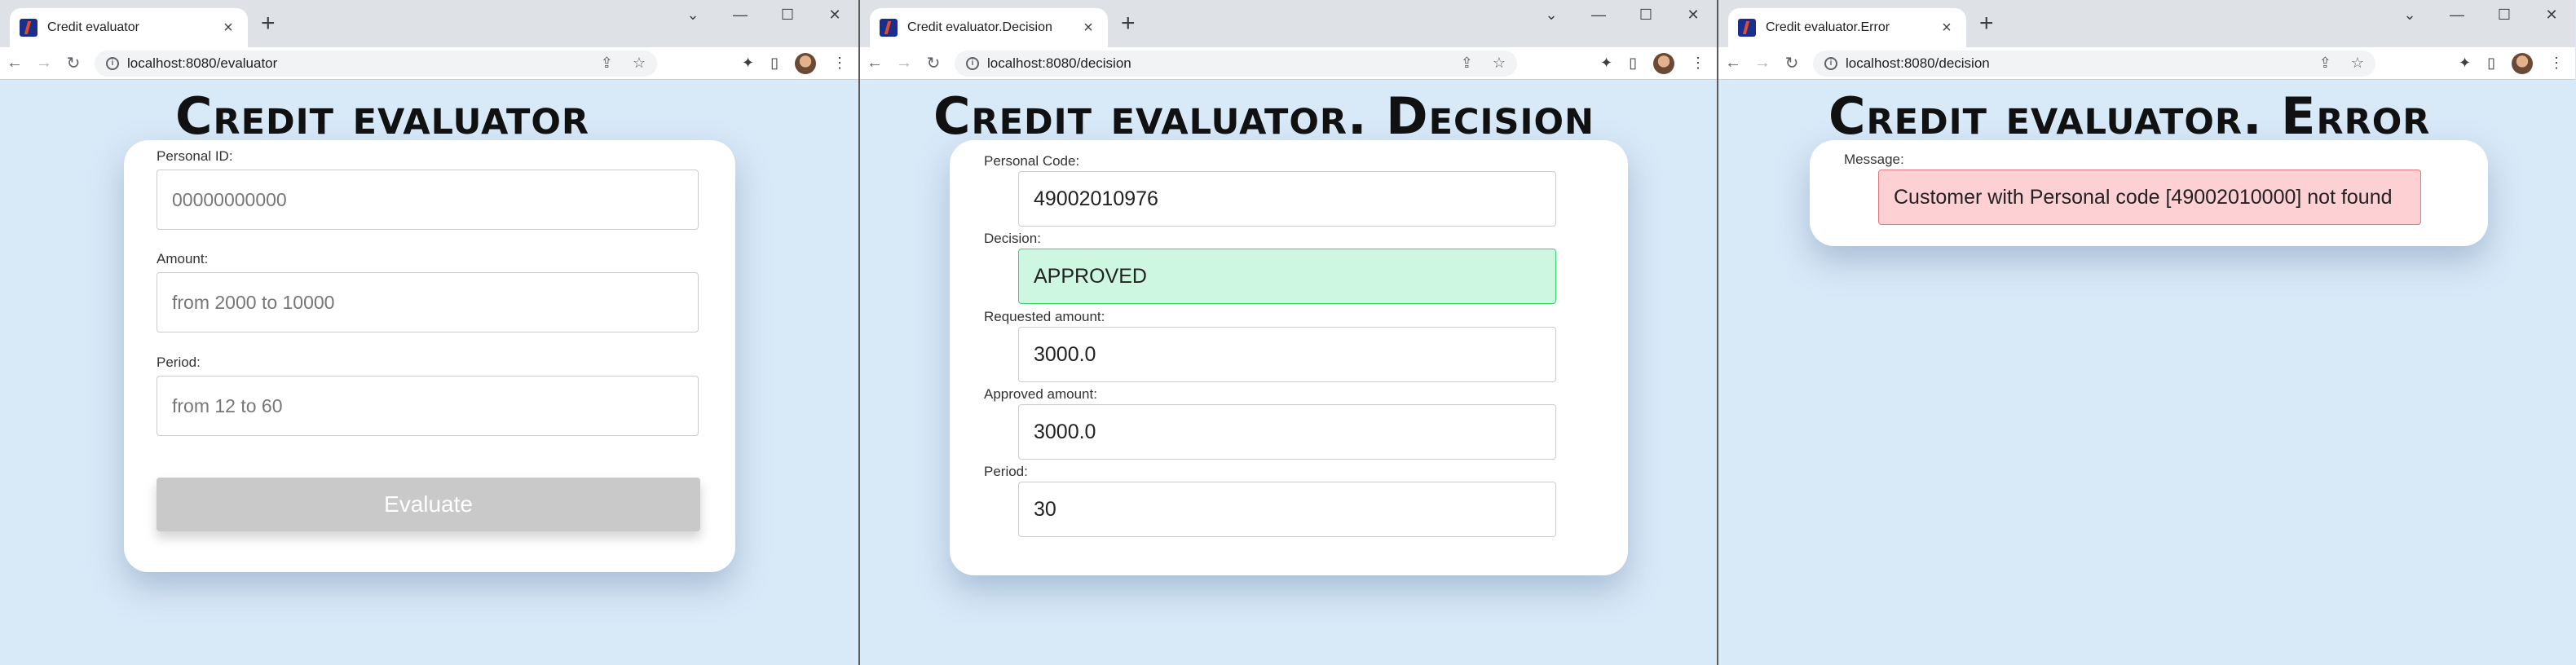 This screenshot has height=665, width=2576. Describe the element at coordinates (1287, 509) in the screenshot. I see `period-value: 30` at that location.